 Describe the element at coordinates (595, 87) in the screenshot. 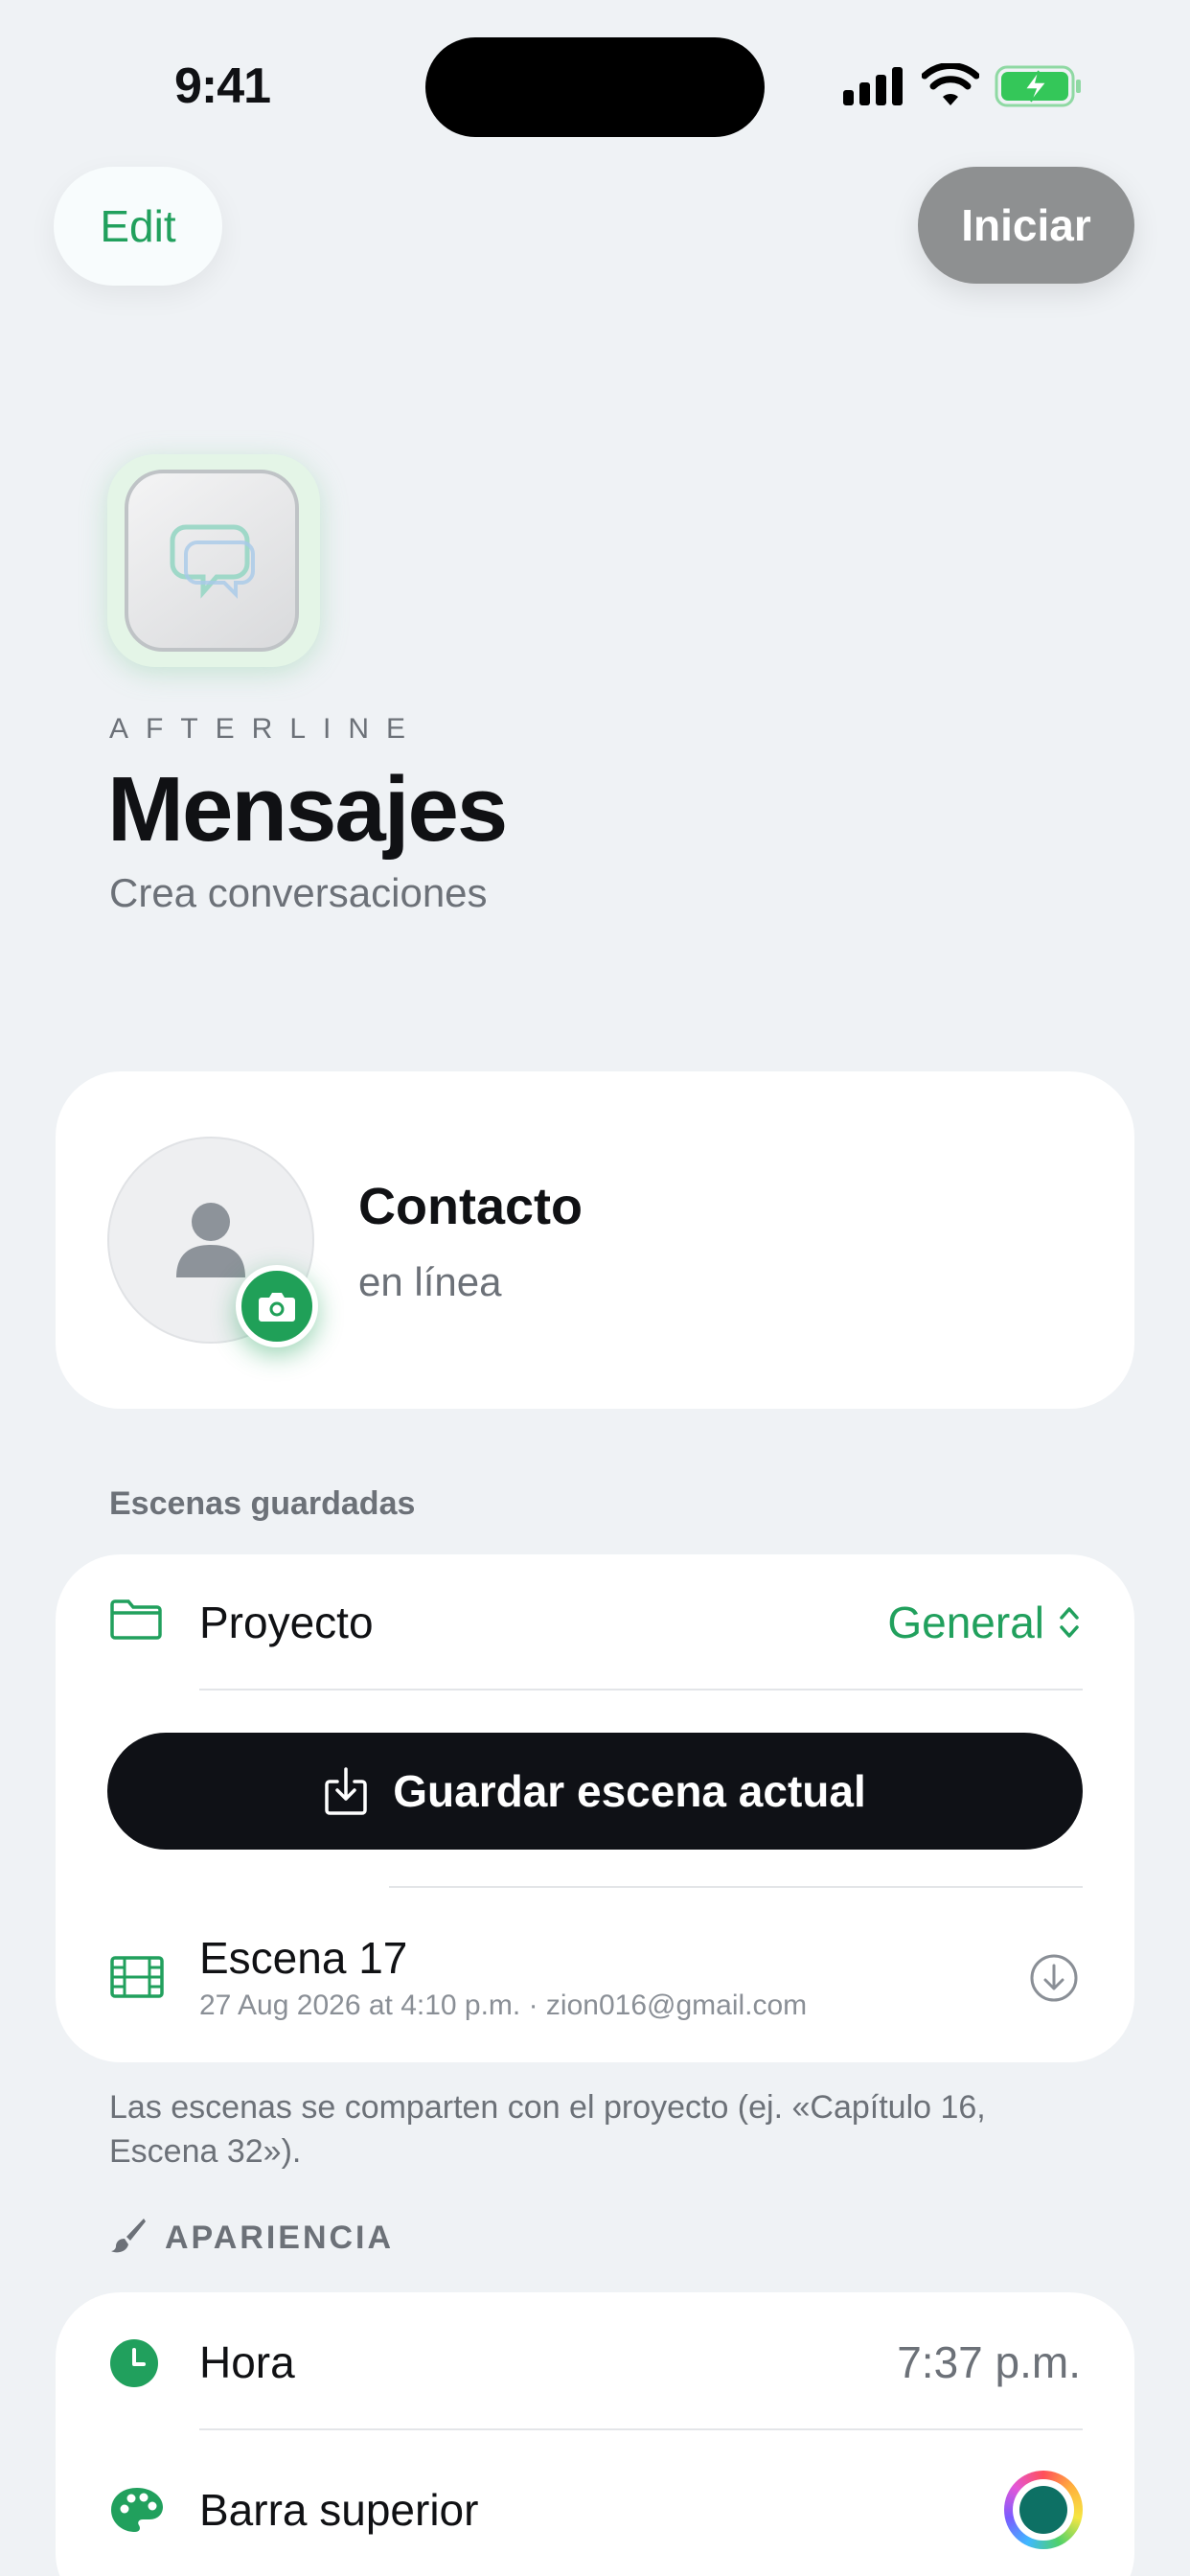

I see `dynamic-island` at that location.